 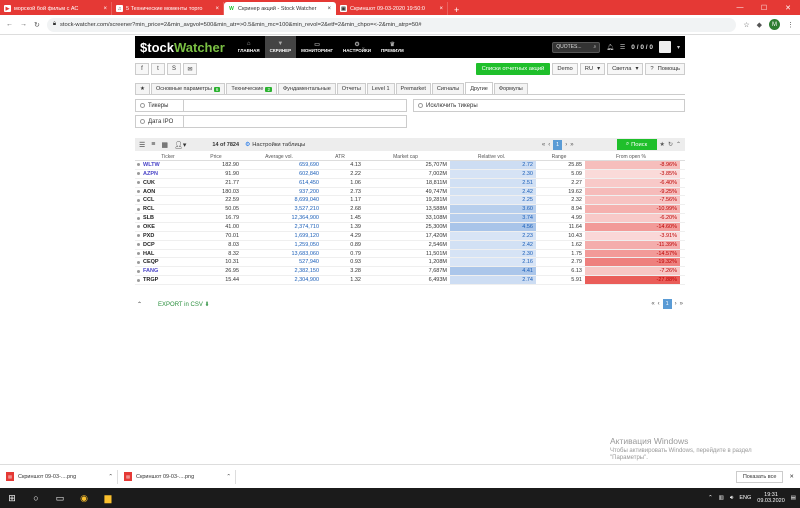 What do you see at coordinates (510, 88) in the screenshot?
I see `tab-formulas: Формулы` at bounding box center [510, 88].